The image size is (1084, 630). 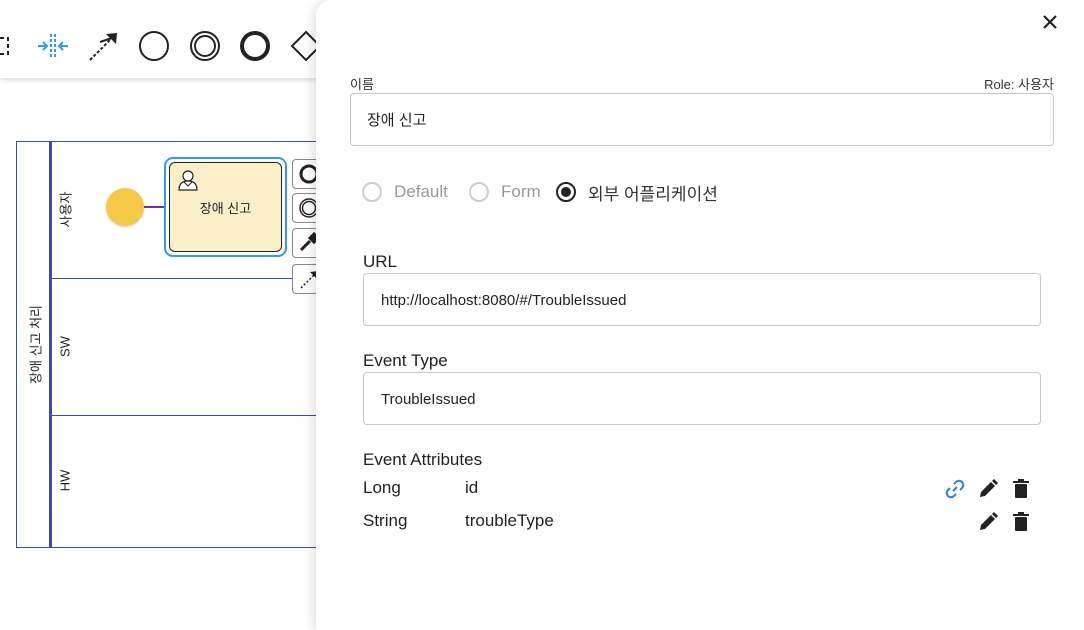 What do you see at coordinates (653, 194) in the screenshot?
I see `radio-label: 외부 어플리케이션` at bounding box center [653, 194].